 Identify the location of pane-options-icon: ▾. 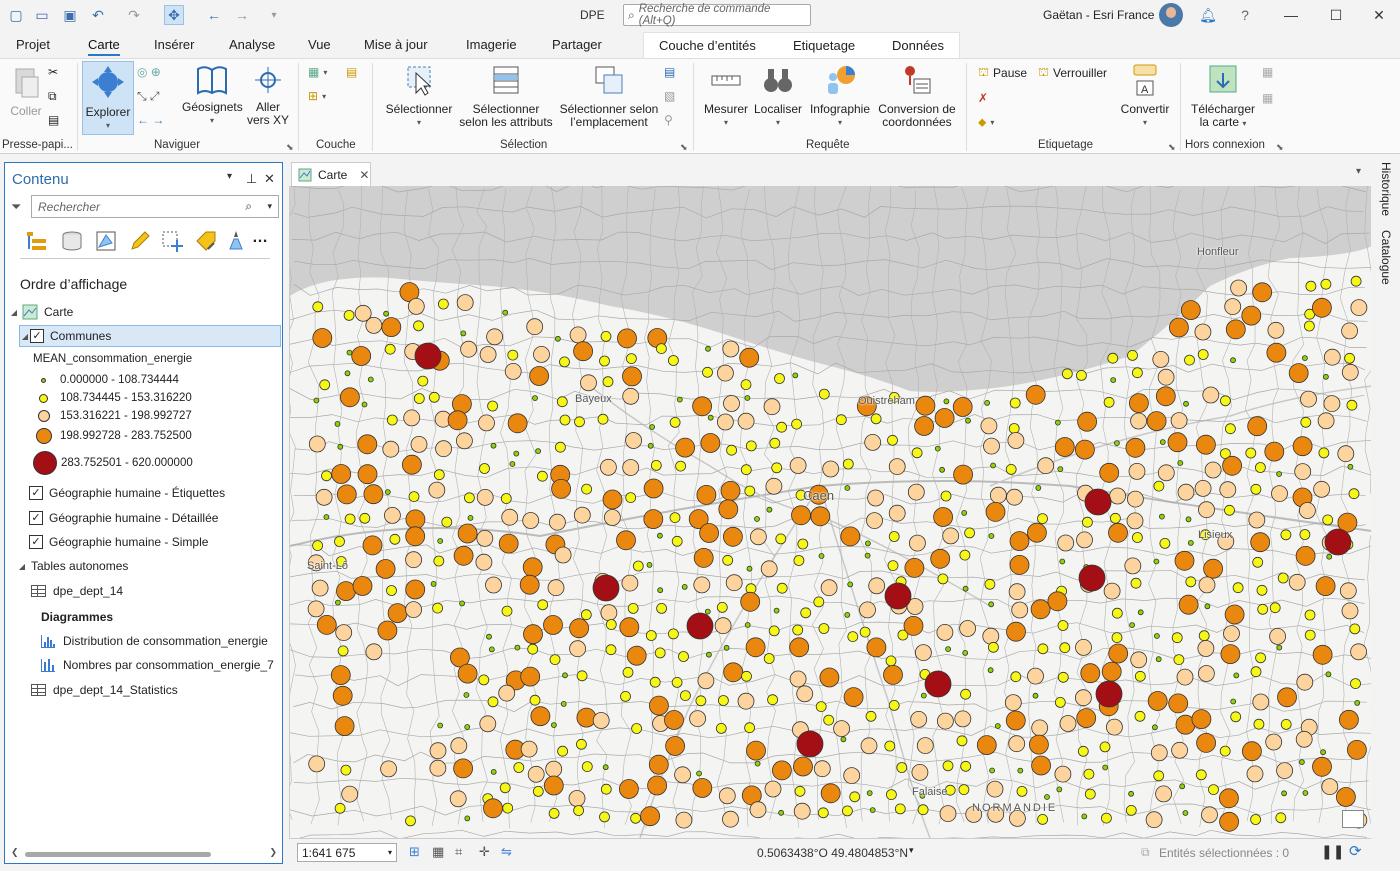
(229, 176).